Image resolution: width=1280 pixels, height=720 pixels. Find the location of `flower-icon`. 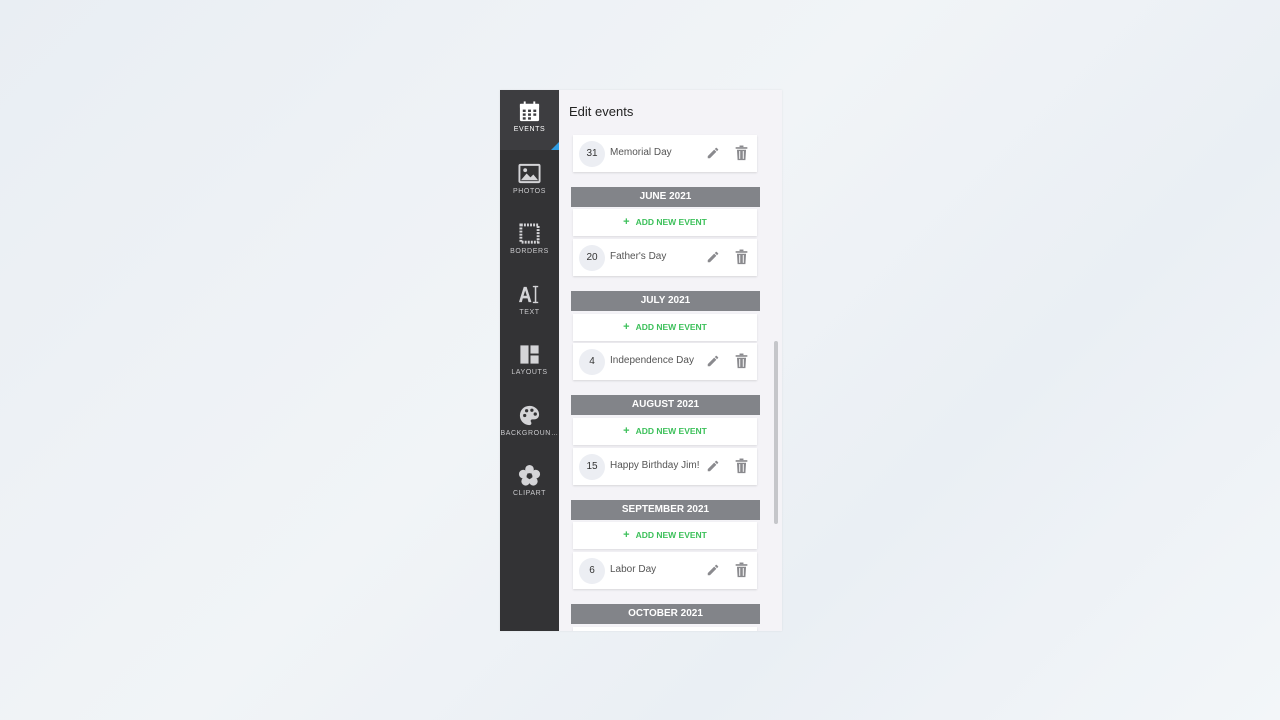

flower-icon is located at coordinates (529, 475).